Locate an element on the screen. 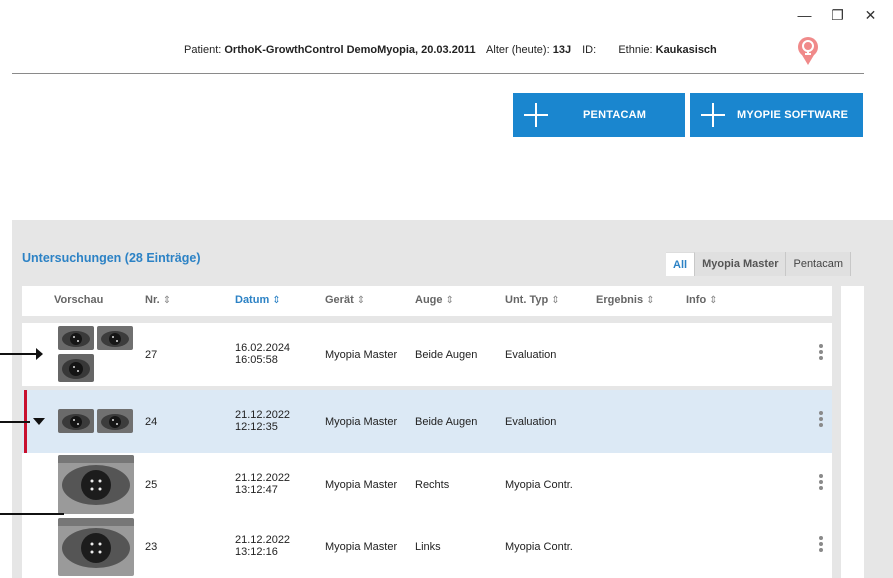 The image size is (893, 578). row-date: 21.12.2022 13:12:47 is located at coordinates (262, 484).